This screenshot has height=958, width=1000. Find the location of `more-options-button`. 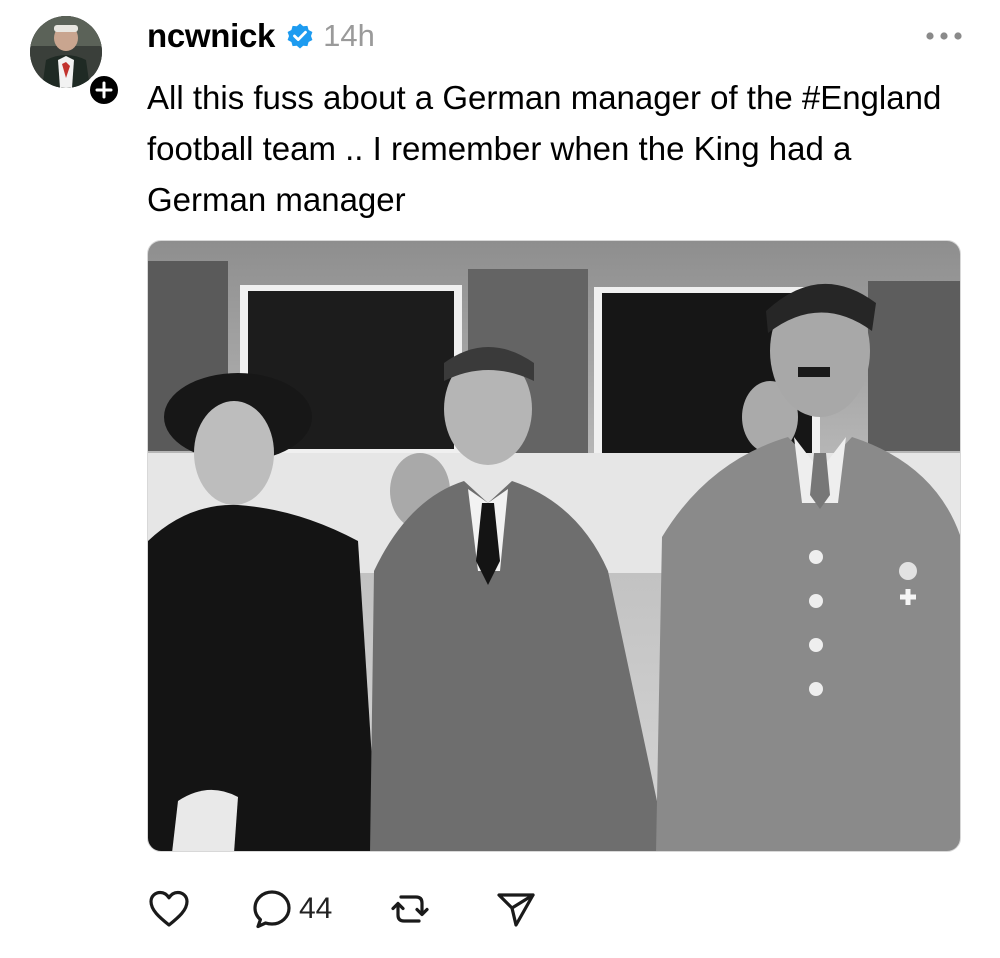

more-options-button is located at coordinates (944, 36).